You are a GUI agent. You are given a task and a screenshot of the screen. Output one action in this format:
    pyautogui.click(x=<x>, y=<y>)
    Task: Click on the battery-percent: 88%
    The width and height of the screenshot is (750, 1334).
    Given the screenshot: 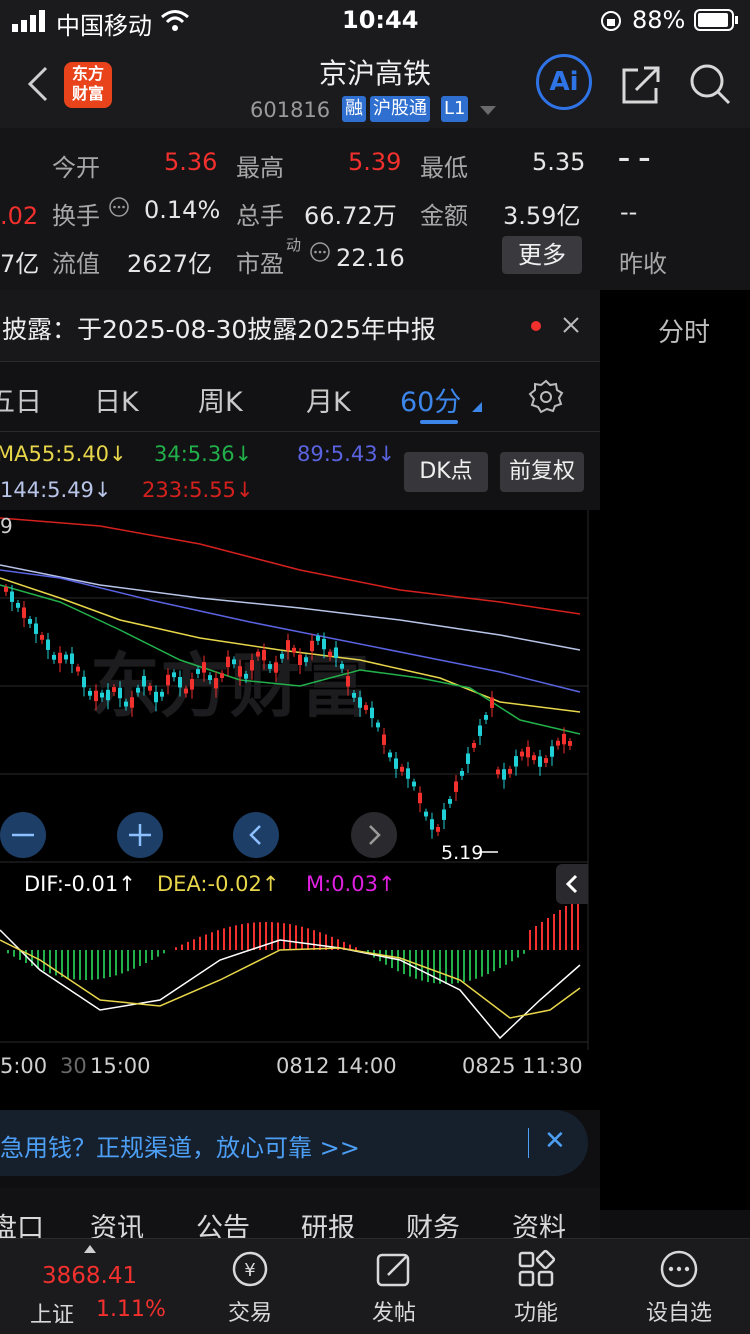 What is the action you would take?
    pyautogui.click(x=659, y=20)
    